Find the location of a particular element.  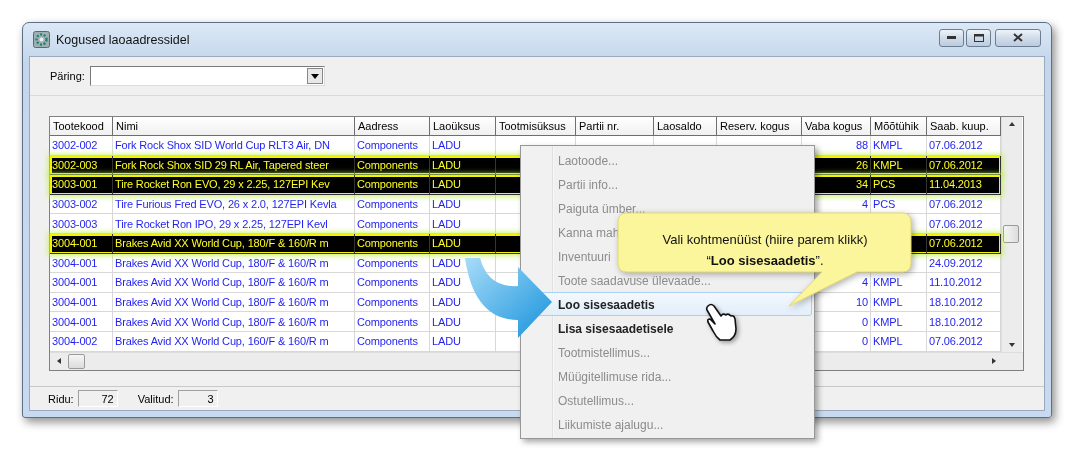

table-cell: 3002-002 is located at coordinates (75, 145).